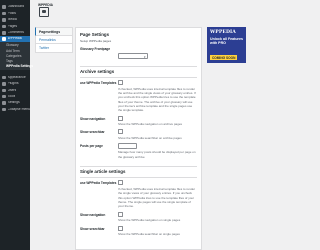 The height and width of the screenshot is (250, 320). I want to click on archive-searchbar-checkbox, so click(120, 132).